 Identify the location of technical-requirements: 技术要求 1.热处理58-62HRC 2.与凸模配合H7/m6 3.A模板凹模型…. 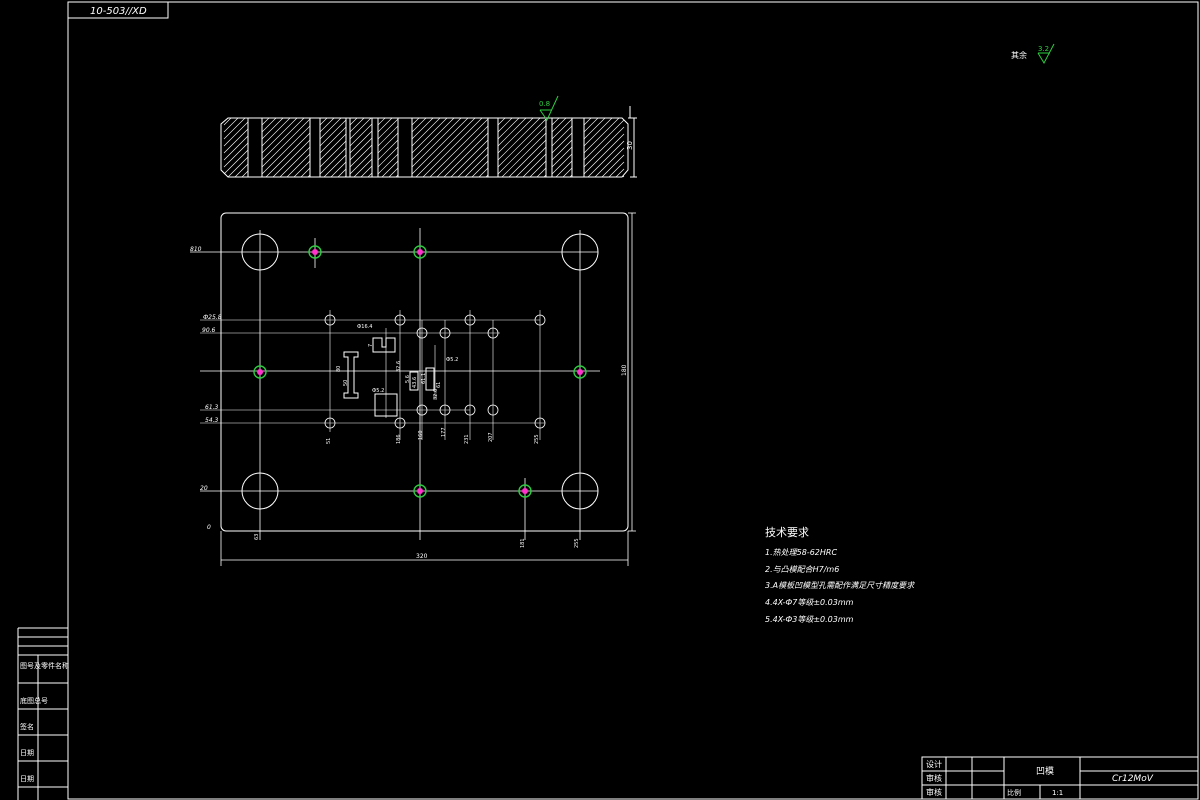
(840, 575).